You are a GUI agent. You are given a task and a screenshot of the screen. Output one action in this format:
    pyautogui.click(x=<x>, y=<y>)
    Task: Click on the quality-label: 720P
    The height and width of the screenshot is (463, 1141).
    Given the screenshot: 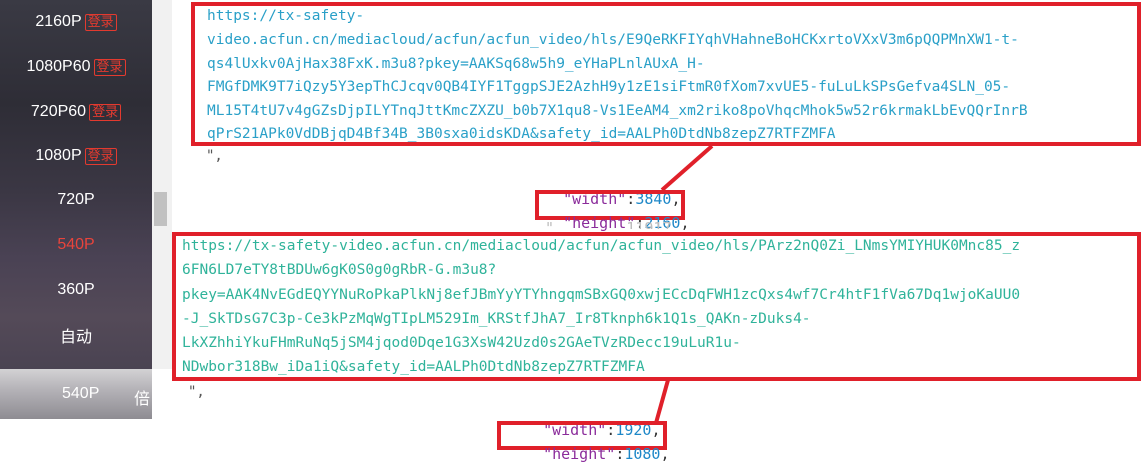 What is the action you would take?
    pyautogui.click(x=76, y=199)
    